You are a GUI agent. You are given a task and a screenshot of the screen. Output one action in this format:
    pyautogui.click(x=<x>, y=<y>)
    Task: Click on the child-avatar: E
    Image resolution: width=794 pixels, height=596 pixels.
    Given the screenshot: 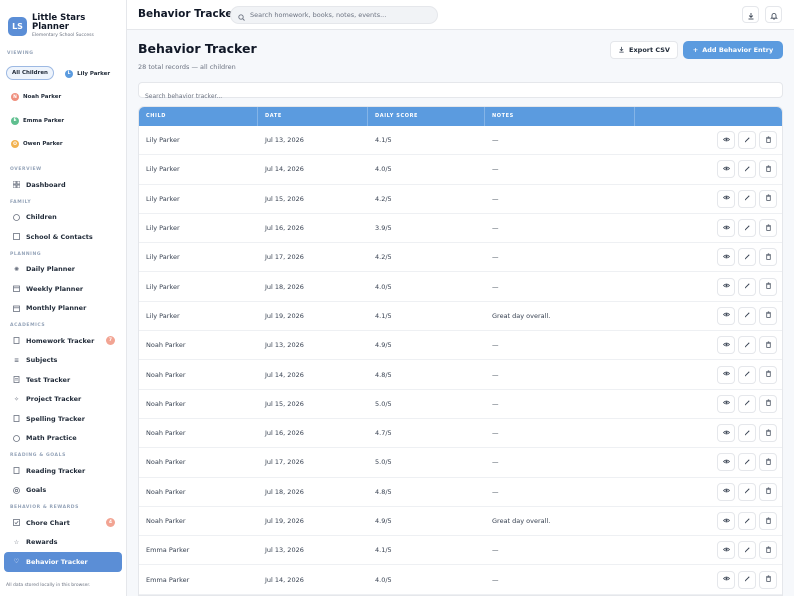 What is the action you would take?
    pyautogui.click(x=15, y=120)
    